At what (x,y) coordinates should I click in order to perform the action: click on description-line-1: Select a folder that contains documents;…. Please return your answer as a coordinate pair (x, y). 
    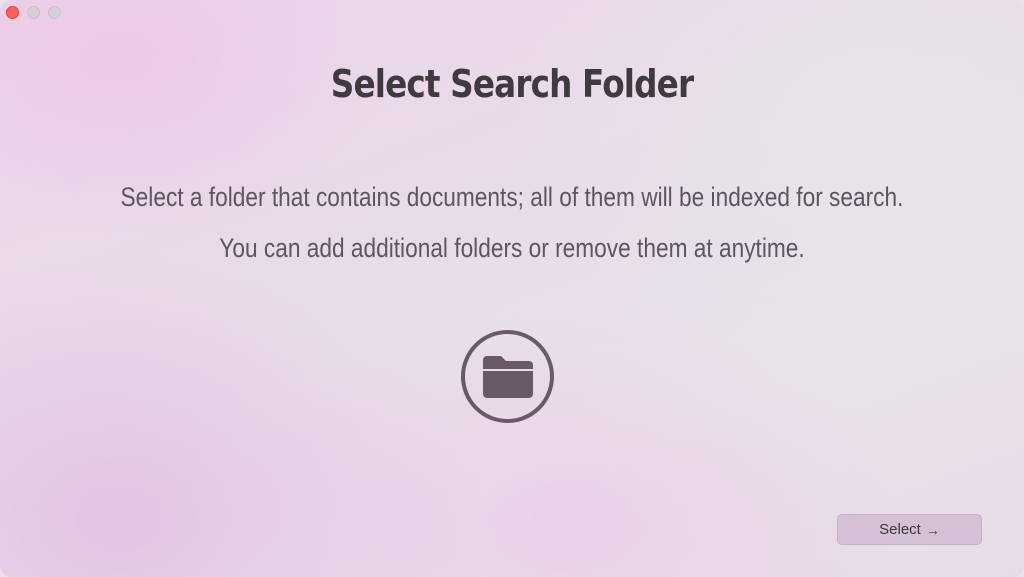
    Looking at the image, I should click on (512, 197).